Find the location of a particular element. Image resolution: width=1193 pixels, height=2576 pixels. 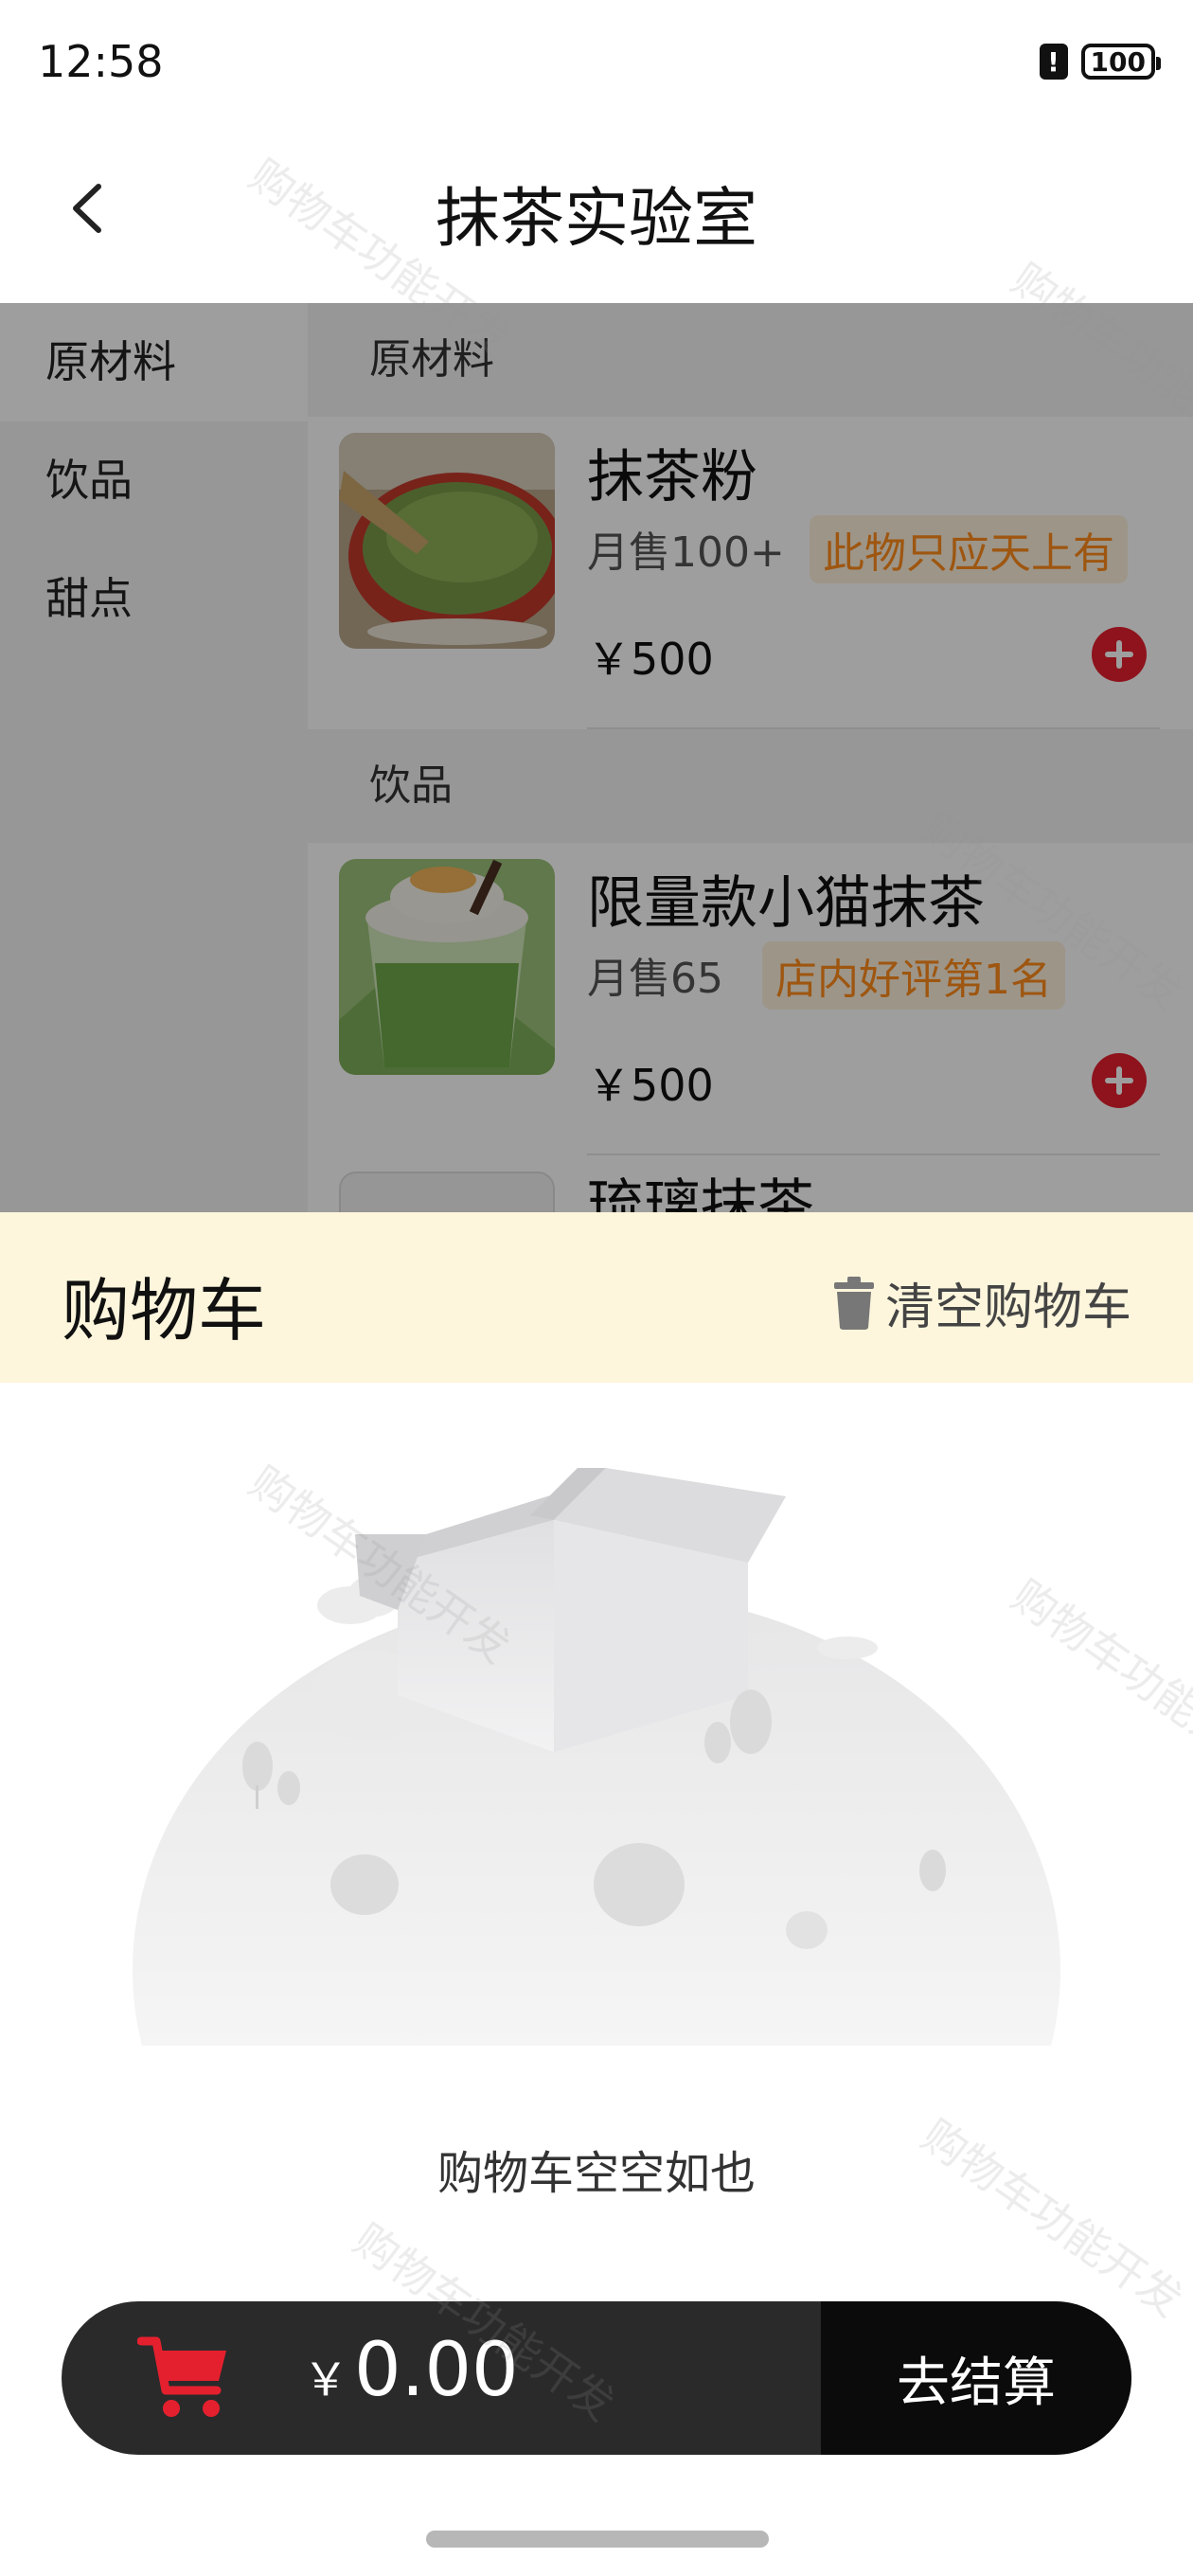

status-time: 12:58 is located at coordinates (101, 61).